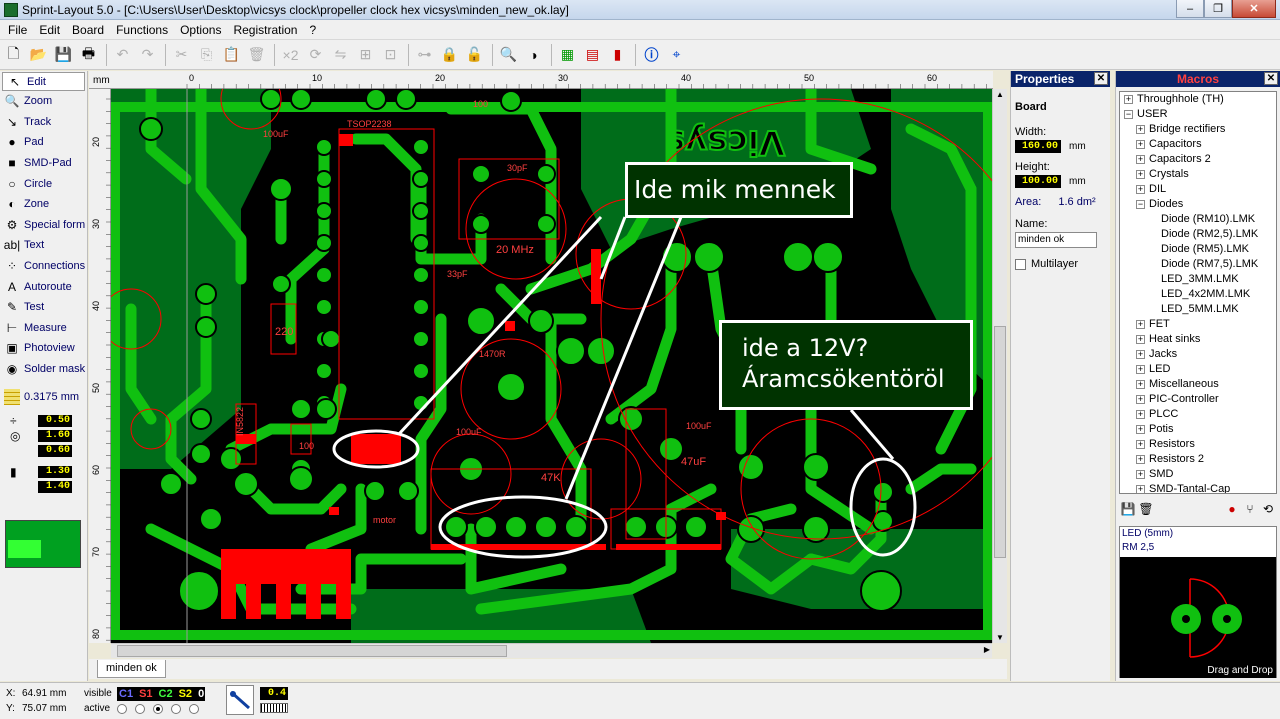 Image resolution: width=1280 pixels, height=719 pixels. I want to click on horizontal-scrollbar: ▶, so click(551, 650).